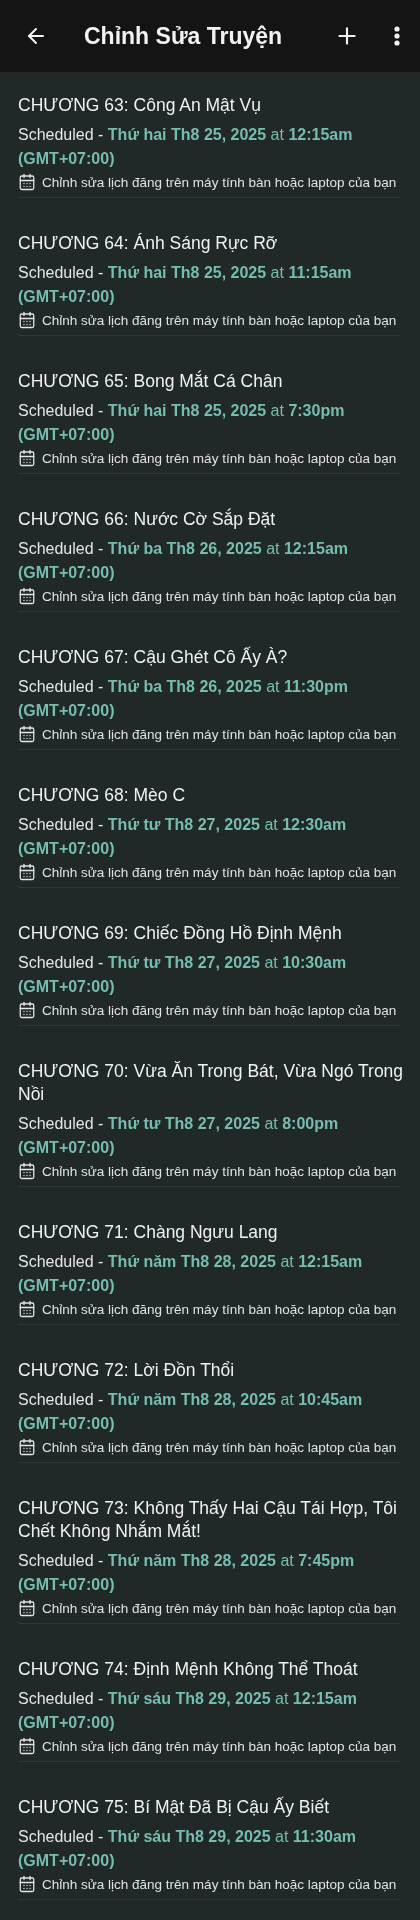 The image size is (420, 1920). What do you see at coordinates (182, 423) in the screenshot?
I see `schedule-text: Scheduled - Thứ hai Th8 25, 2025 at 7:30pm (GMT+07:00)` at bounding box center [182, 423].